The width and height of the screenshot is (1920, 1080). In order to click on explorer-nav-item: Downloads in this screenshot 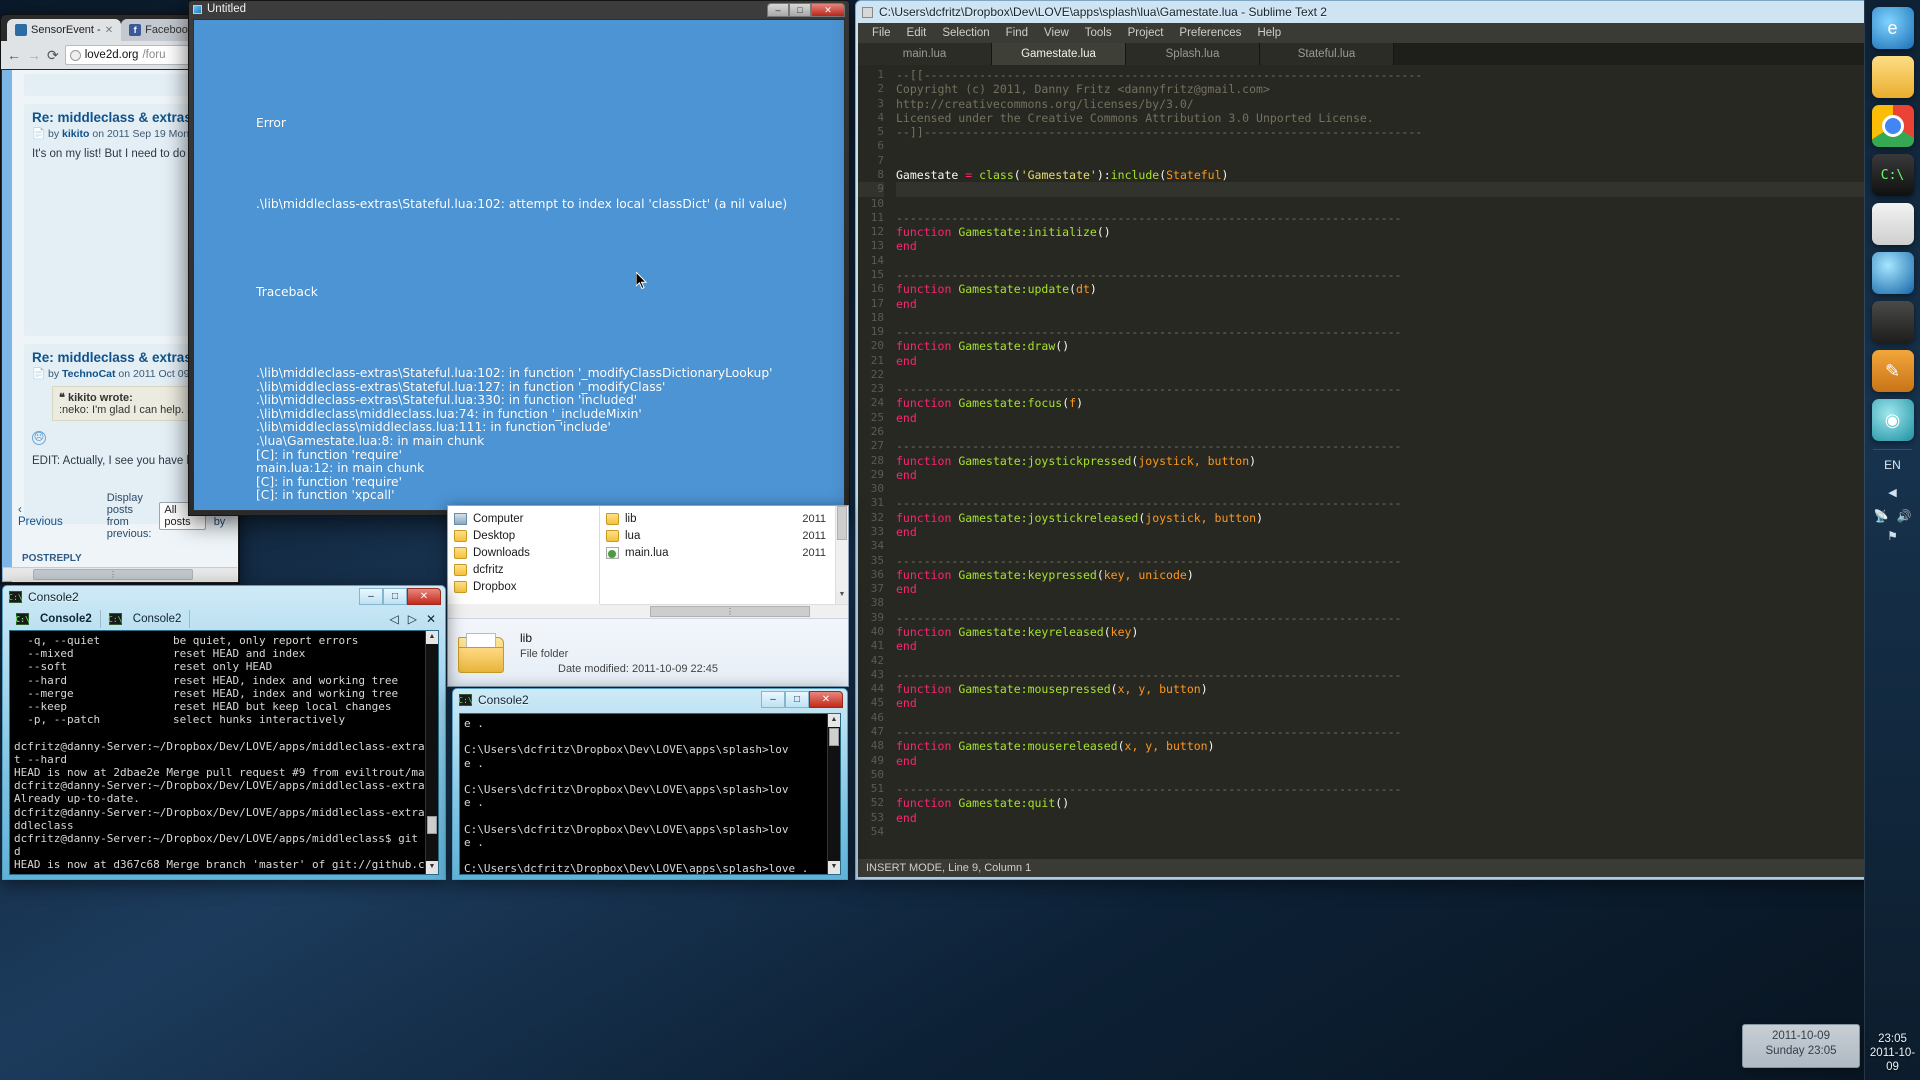, I will do `click(523, 552)`.